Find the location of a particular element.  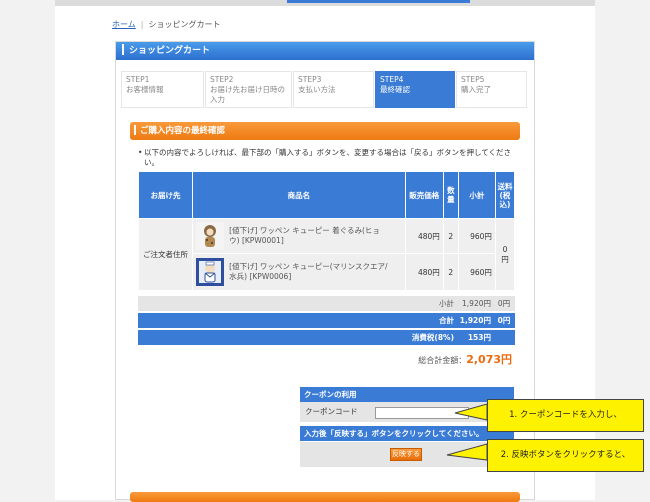

next-section-header is located at coordinates (325, 497).